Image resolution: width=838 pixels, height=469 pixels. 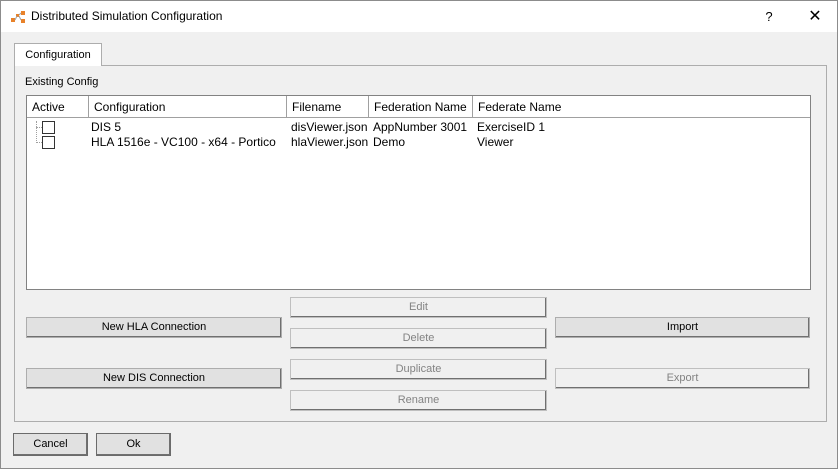 I want to click on export-button: Export, so click(x=682, y=378).